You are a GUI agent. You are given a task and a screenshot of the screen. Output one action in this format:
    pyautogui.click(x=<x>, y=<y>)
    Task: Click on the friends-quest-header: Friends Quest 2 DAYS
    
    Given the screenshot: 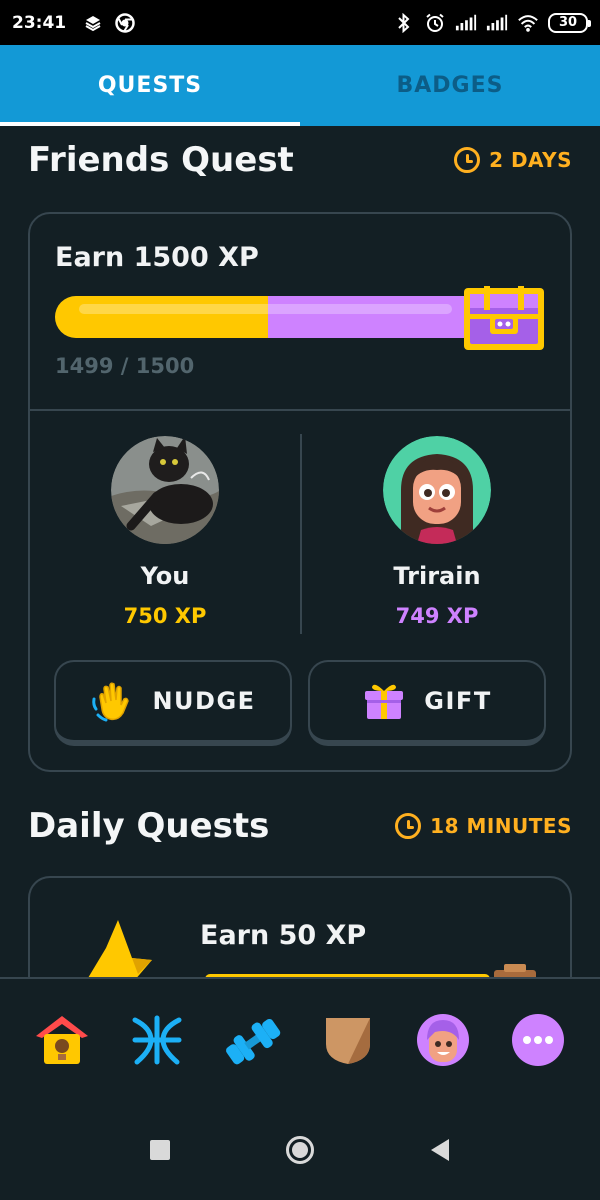 What is the action you would take?
    pyautogui.click(x=300, y=160)
    